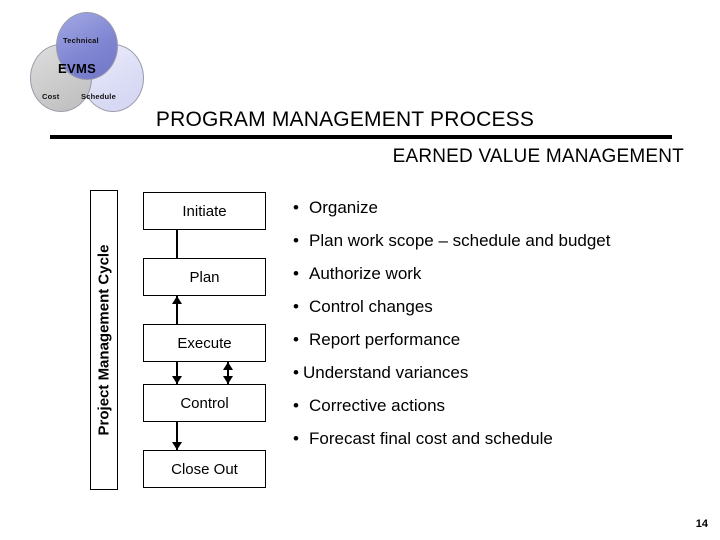 This screenshot has width=720, height=540. Describe the element at coordinates (386, 372) in the screenshot. I see `list-item-label: Understand variances` at that location.